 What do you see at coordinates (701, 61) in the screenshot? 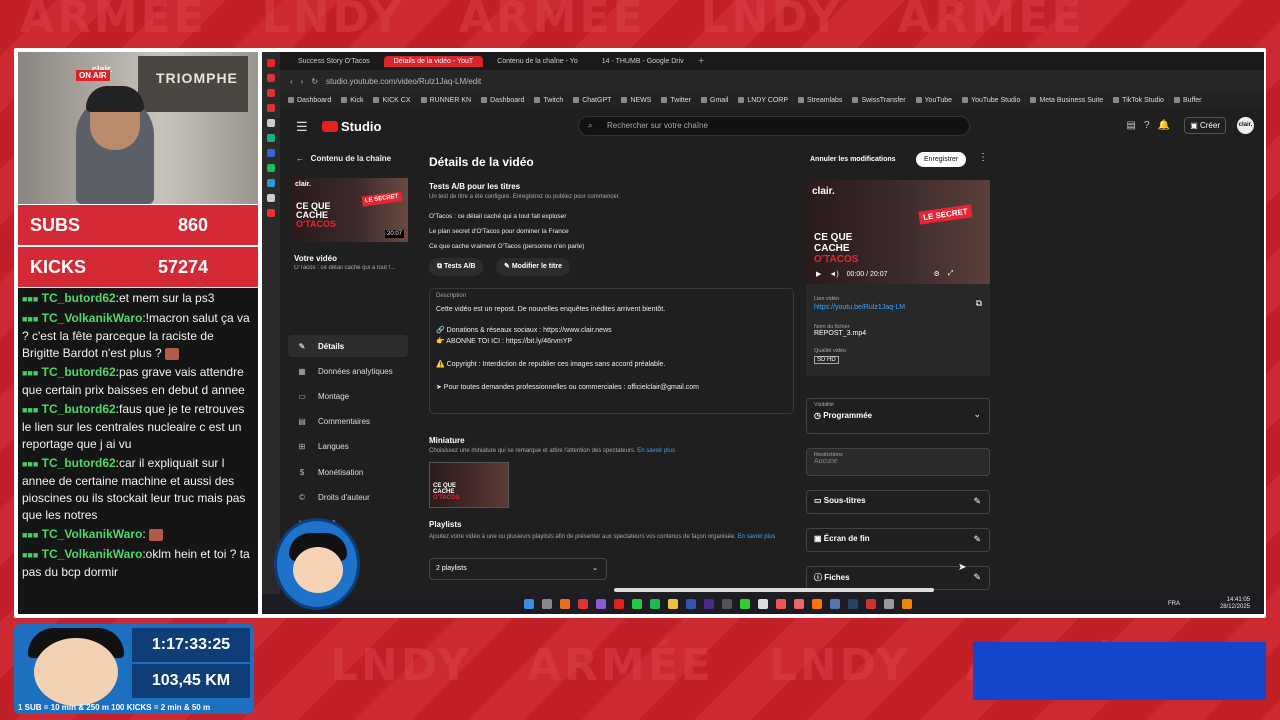
I see `new-tab-icon: ＋` at bounding box center [701, 61].